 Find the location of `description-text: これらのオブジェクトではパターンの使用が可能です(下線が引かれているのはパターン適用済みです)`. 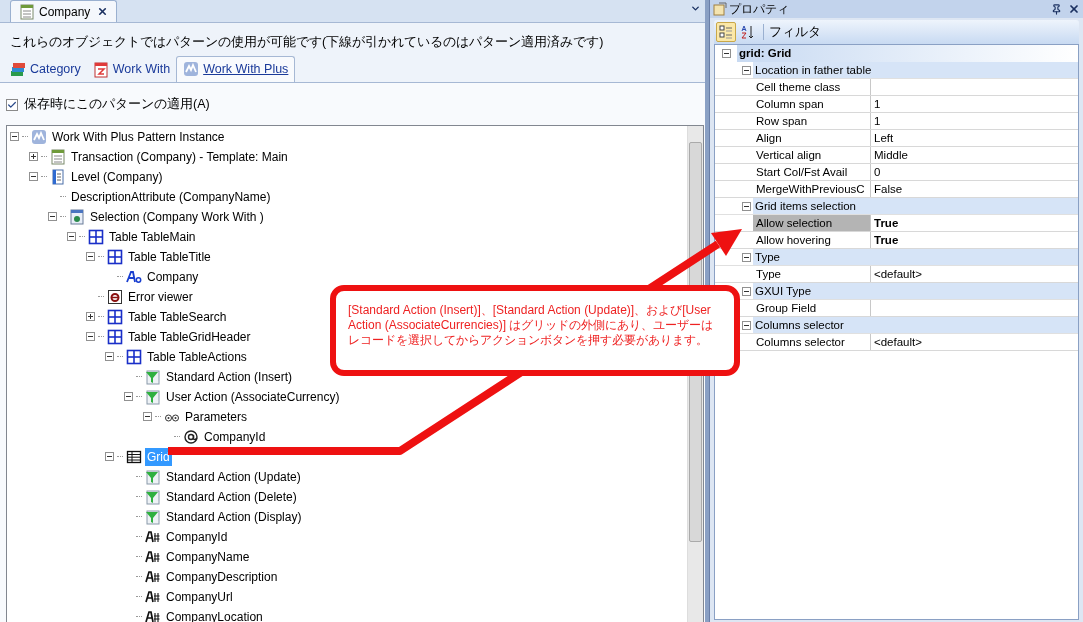

description-text: これらのオブジェクトではパターンの使用が可能です(下線が引かれているのはパターン適用済みです) is located at coordinates (307, 42).